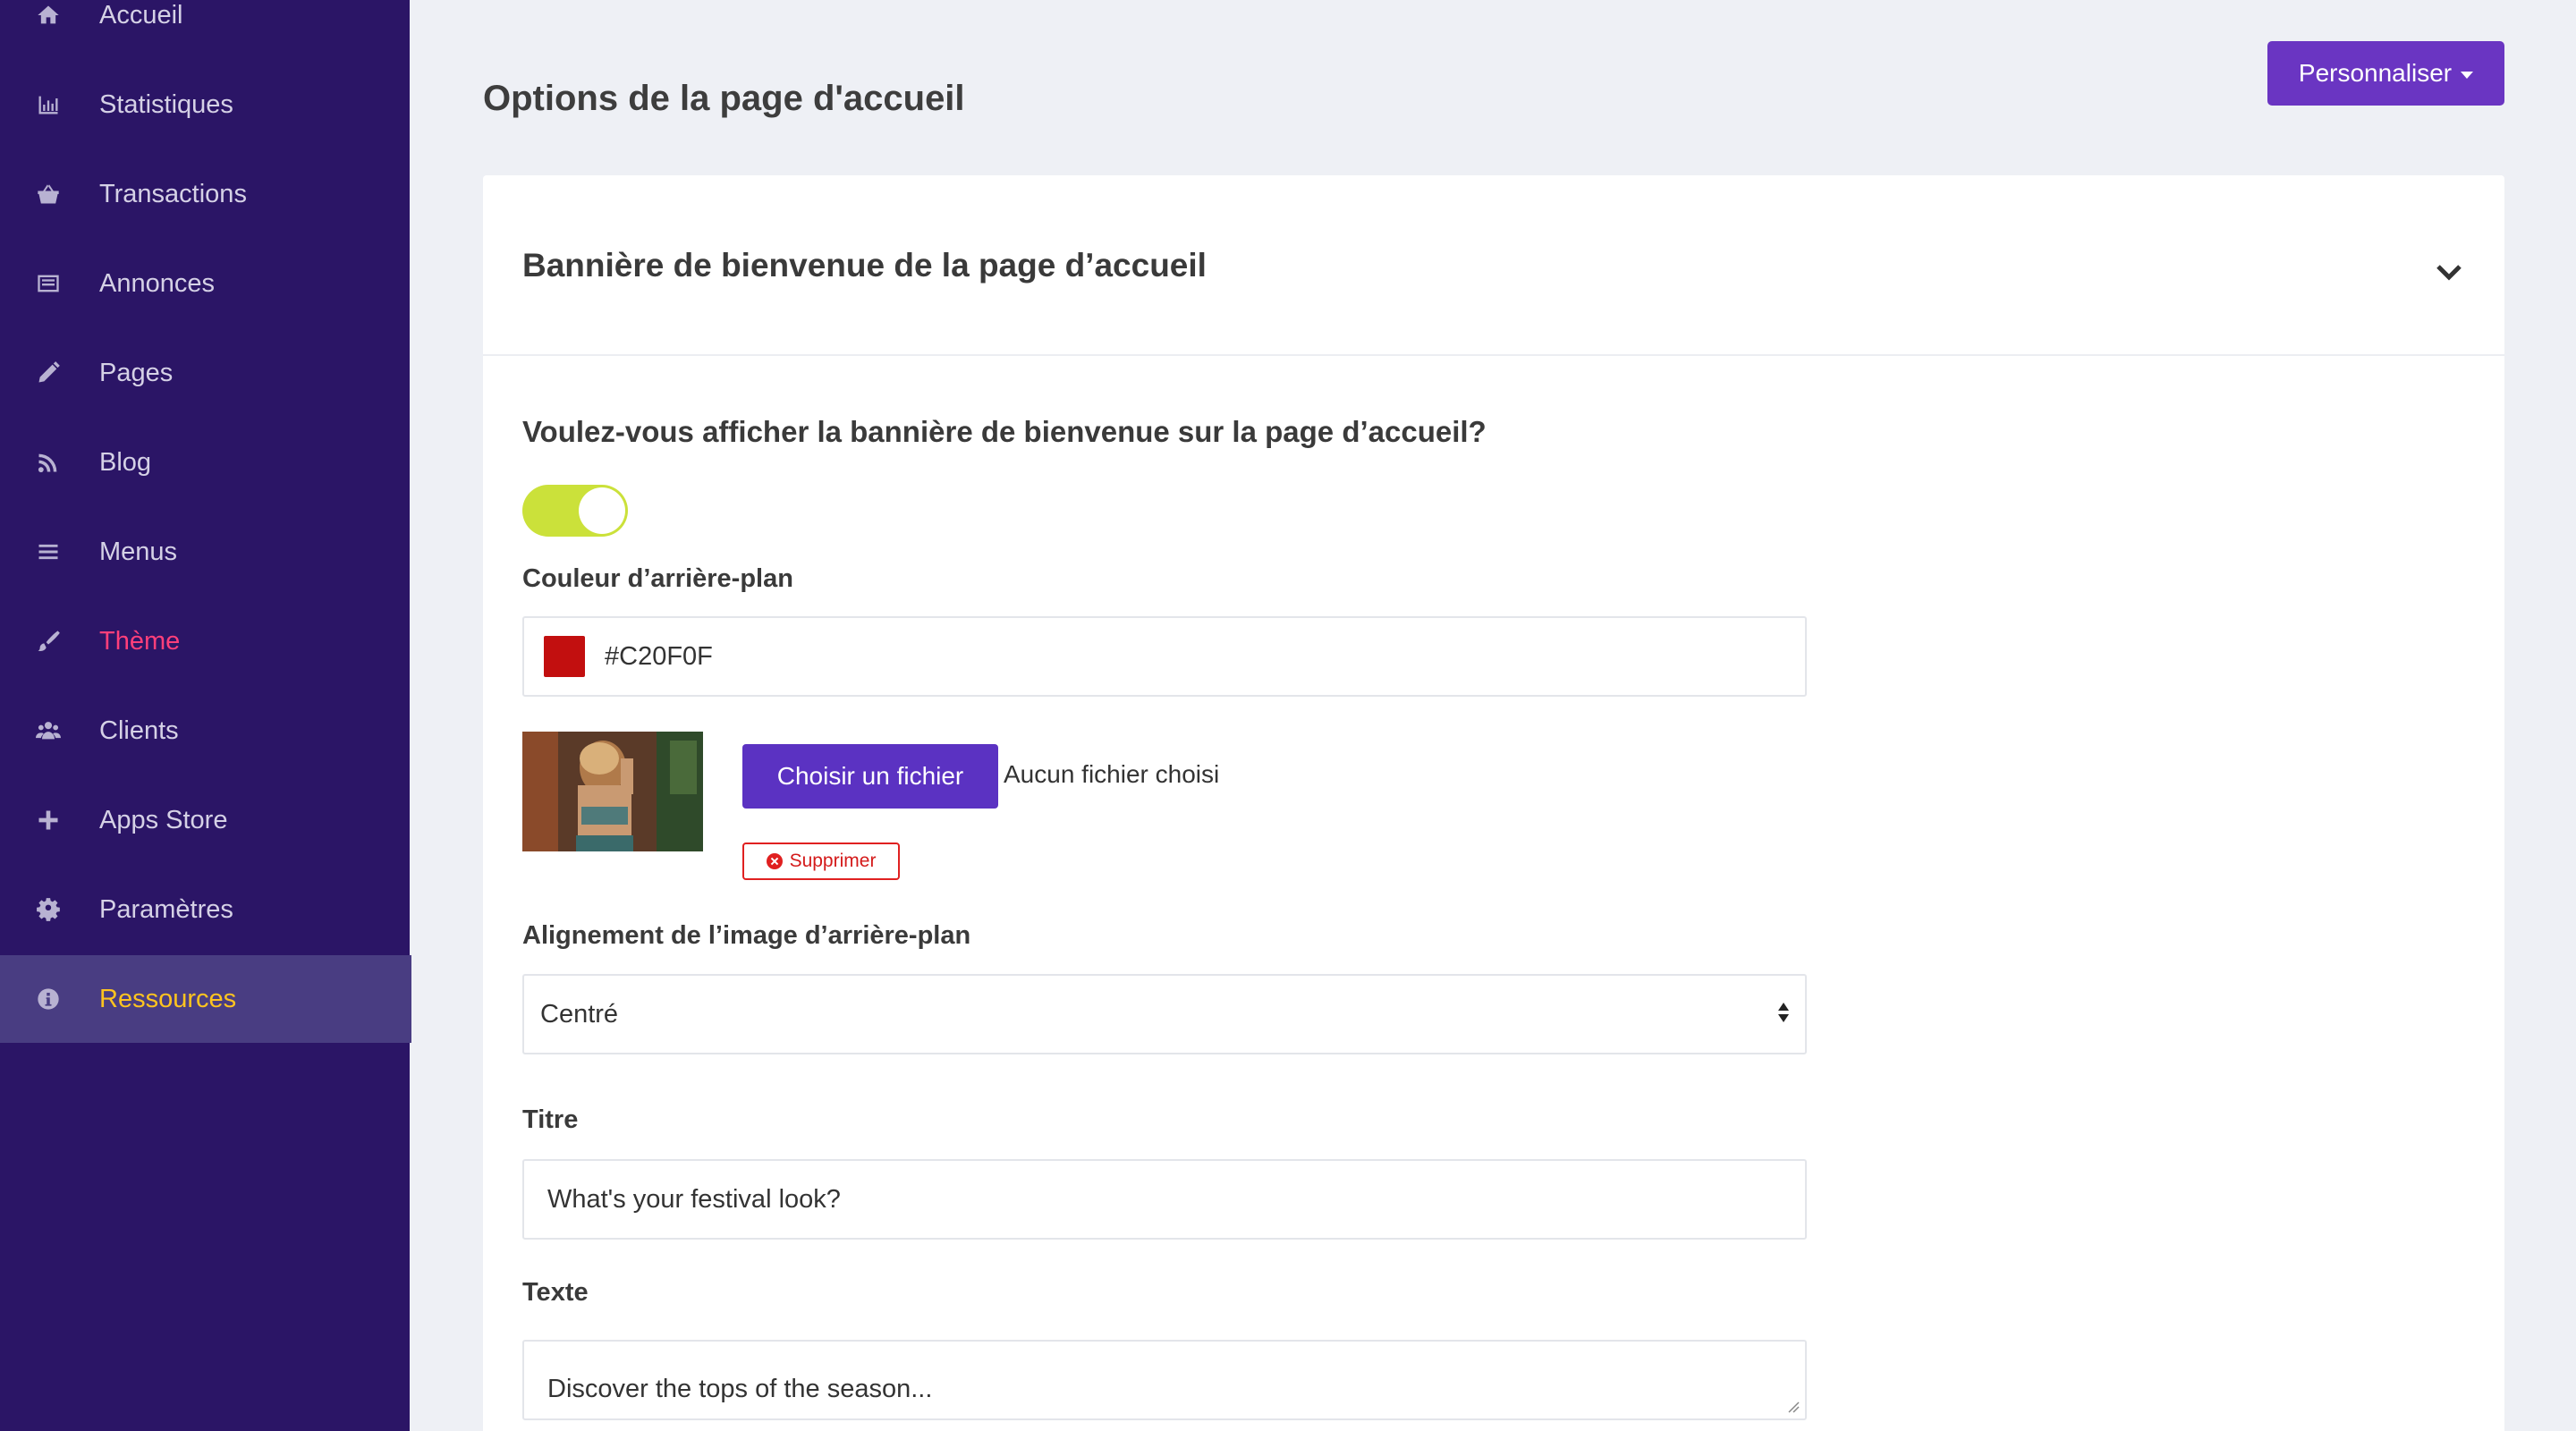 The height and width of the screenshot is (1431, 2576). I want to click on sidebar-item-pages: Pages, so click(205, 373).